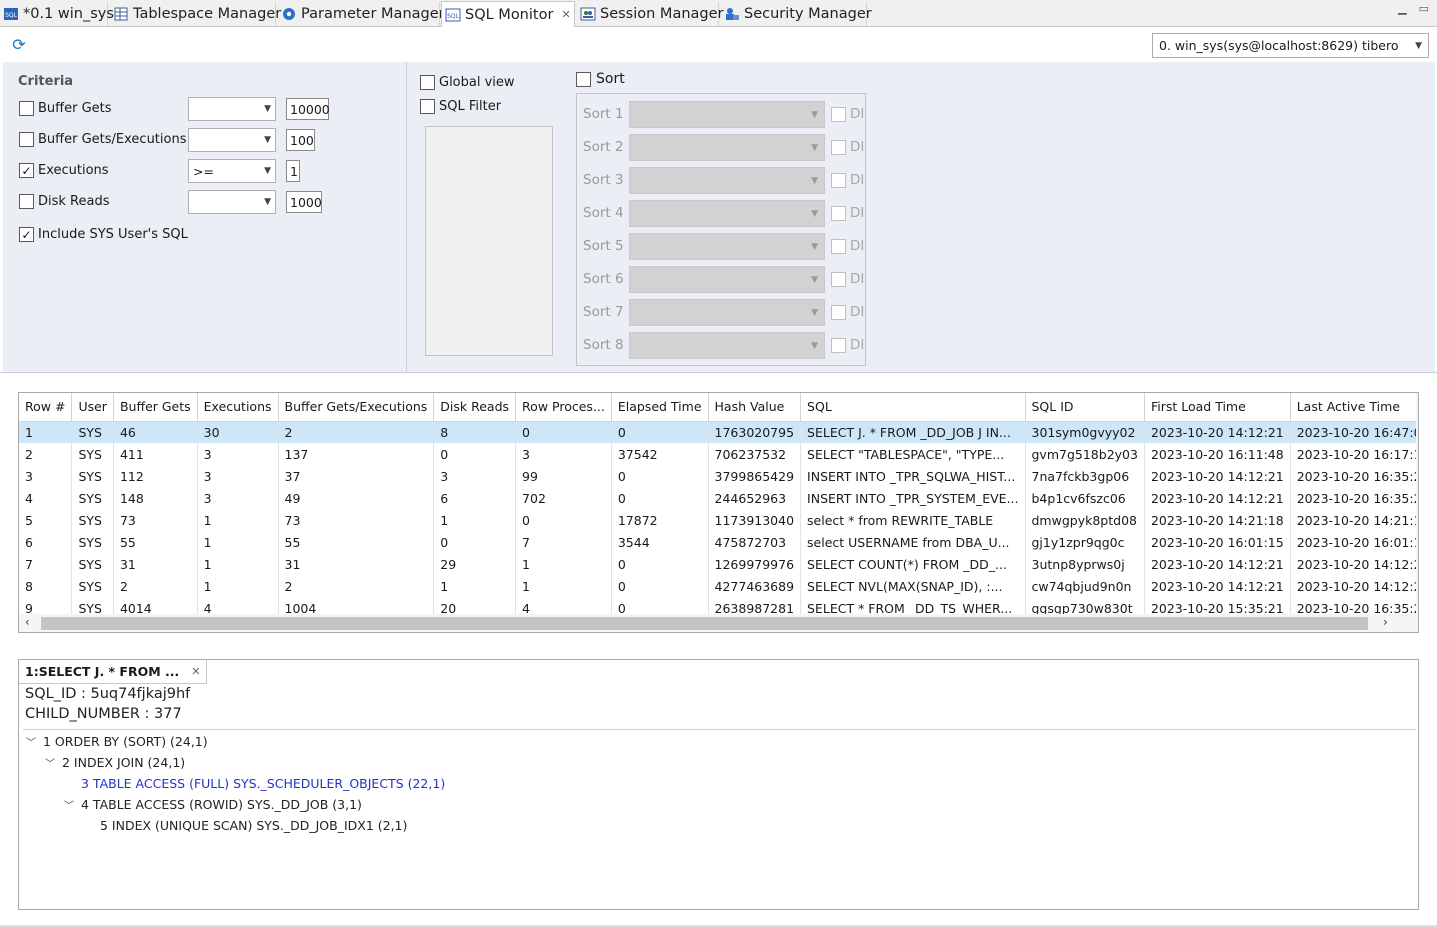 This screenshot has width=1437, height=927. What do you see at coordinates (114, 762) in the screenshot?
I see `plan-node: ﹀ 2 INDEX JOIN (24,1)` at bounding box center [114, 762].